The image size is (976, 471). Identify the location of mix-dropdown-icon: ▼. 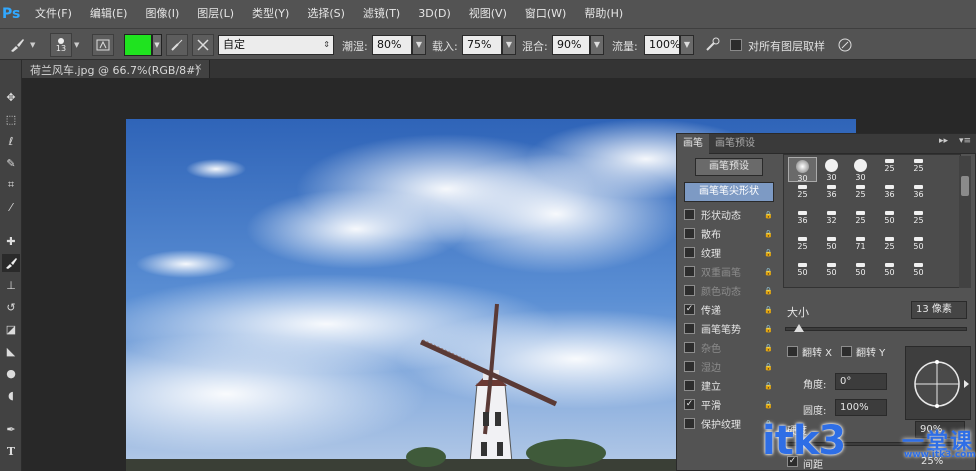
(597, 45).